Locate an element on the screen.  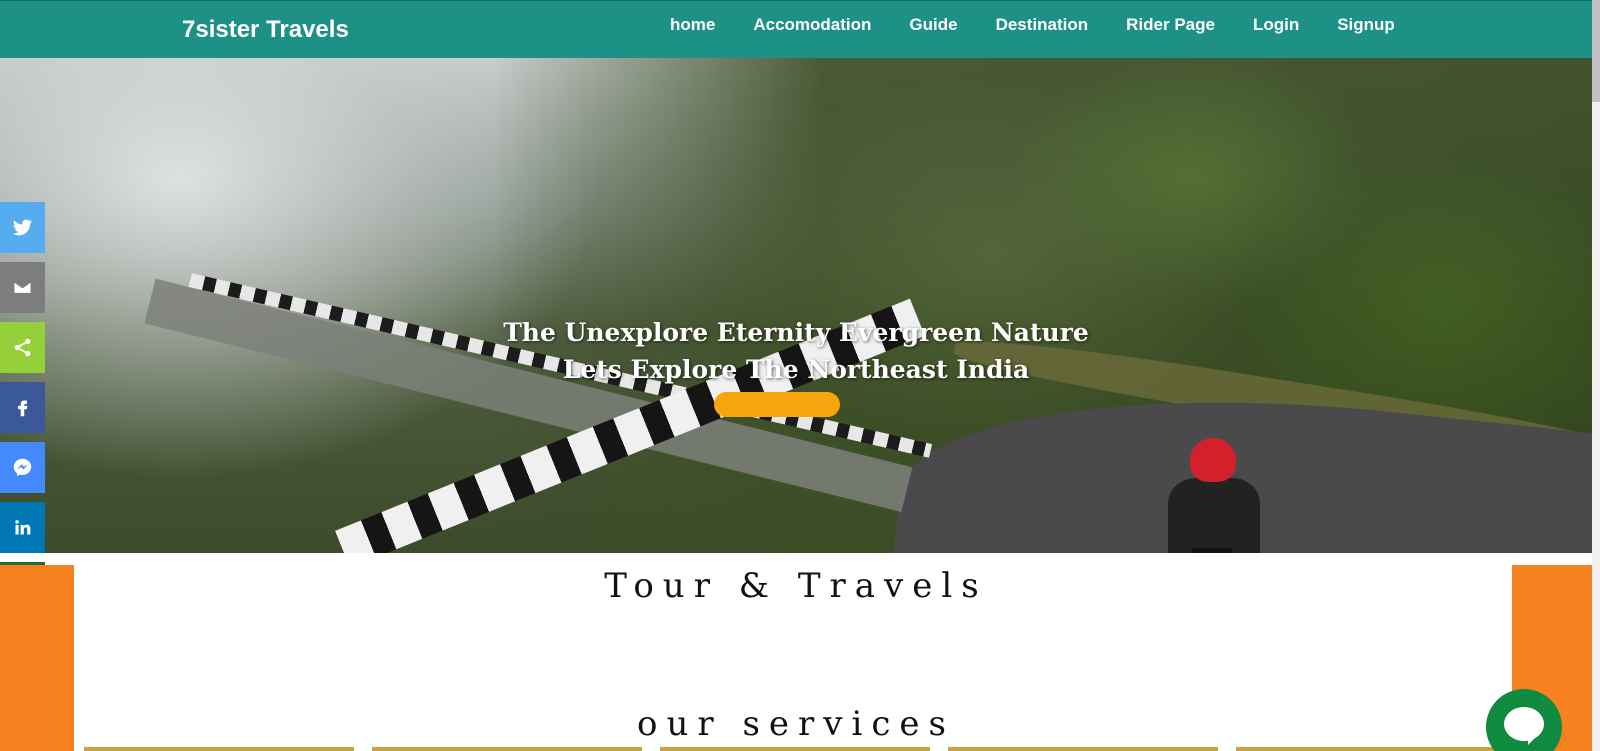
scrollbar-thumb is located at coordinates (1596, 51).